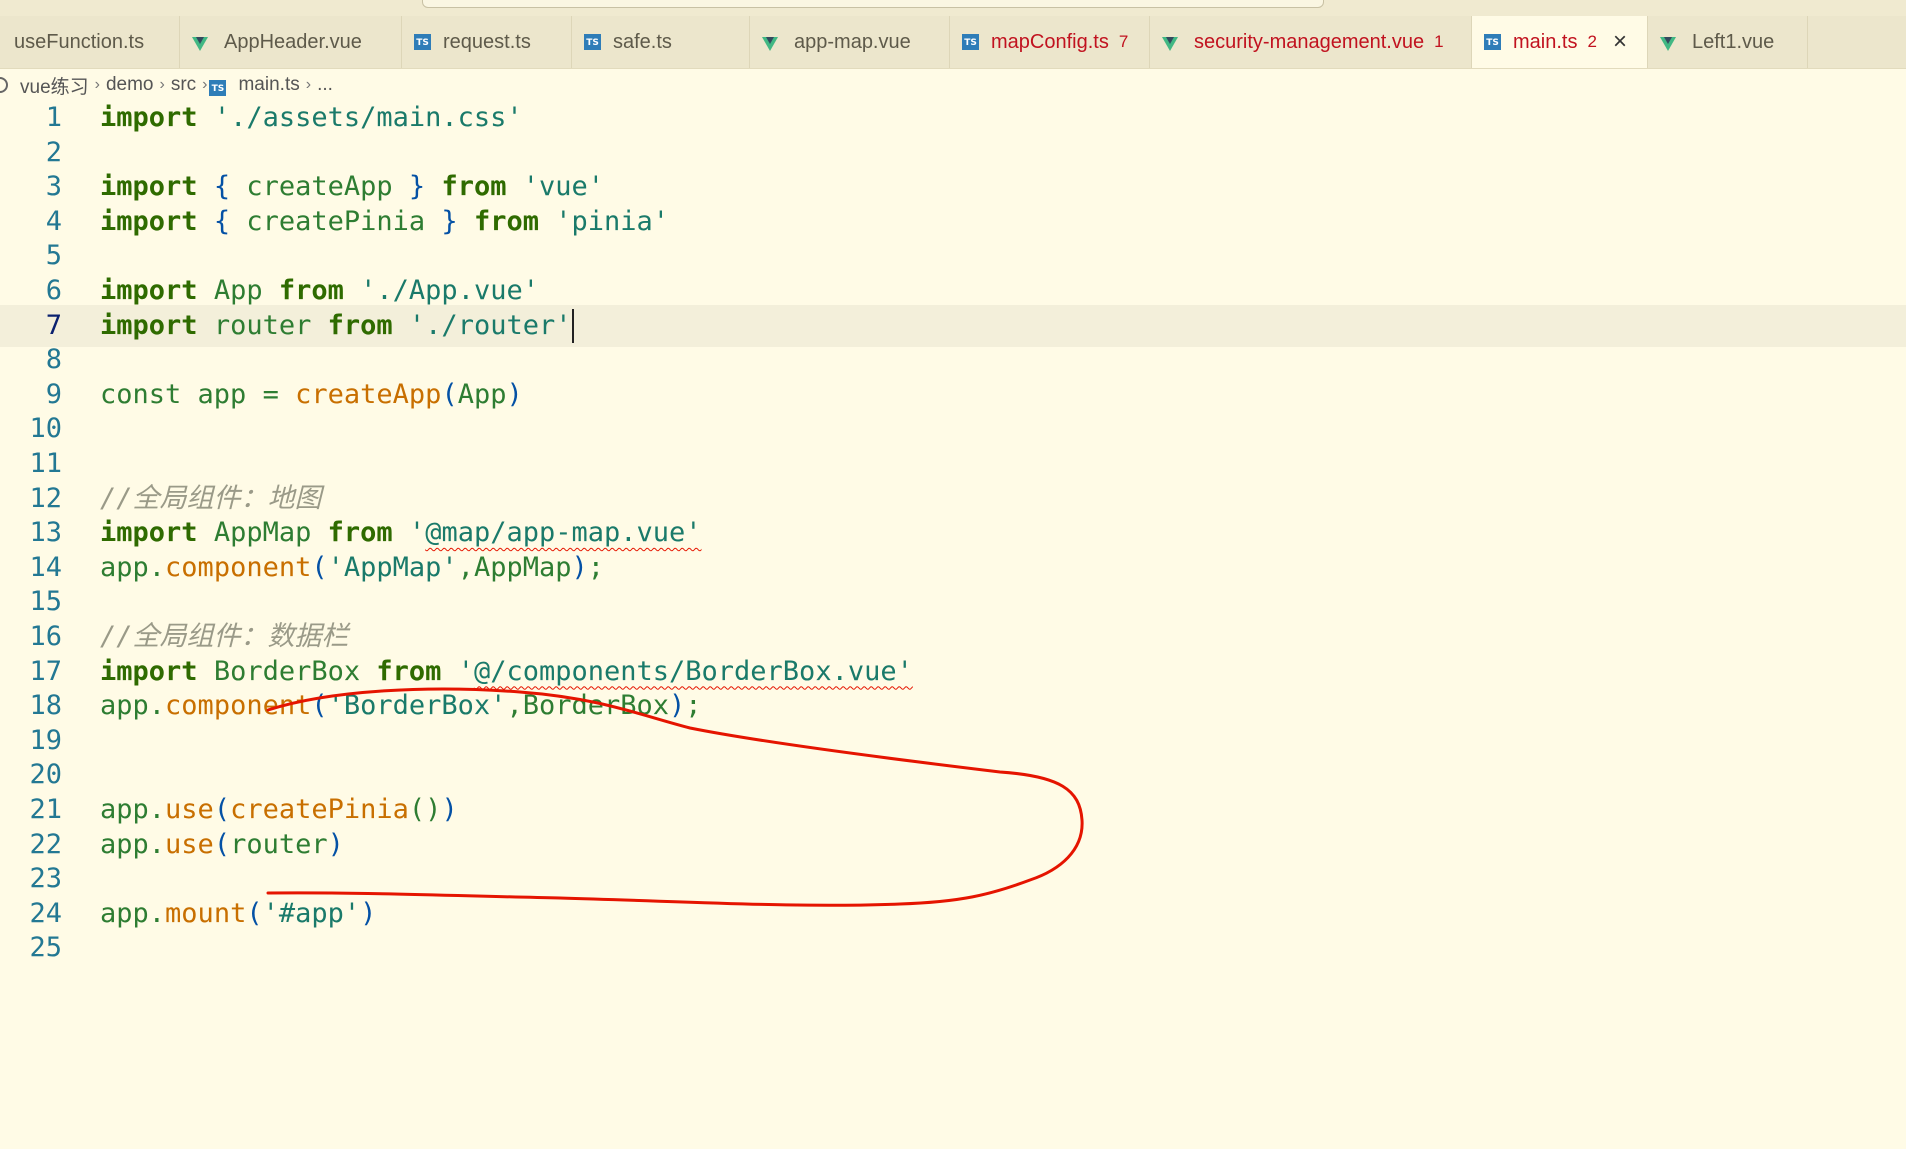 This screenshot has height=1149, width=1906. I want to click on breadcrumb-item: demo, so click(130, 85).